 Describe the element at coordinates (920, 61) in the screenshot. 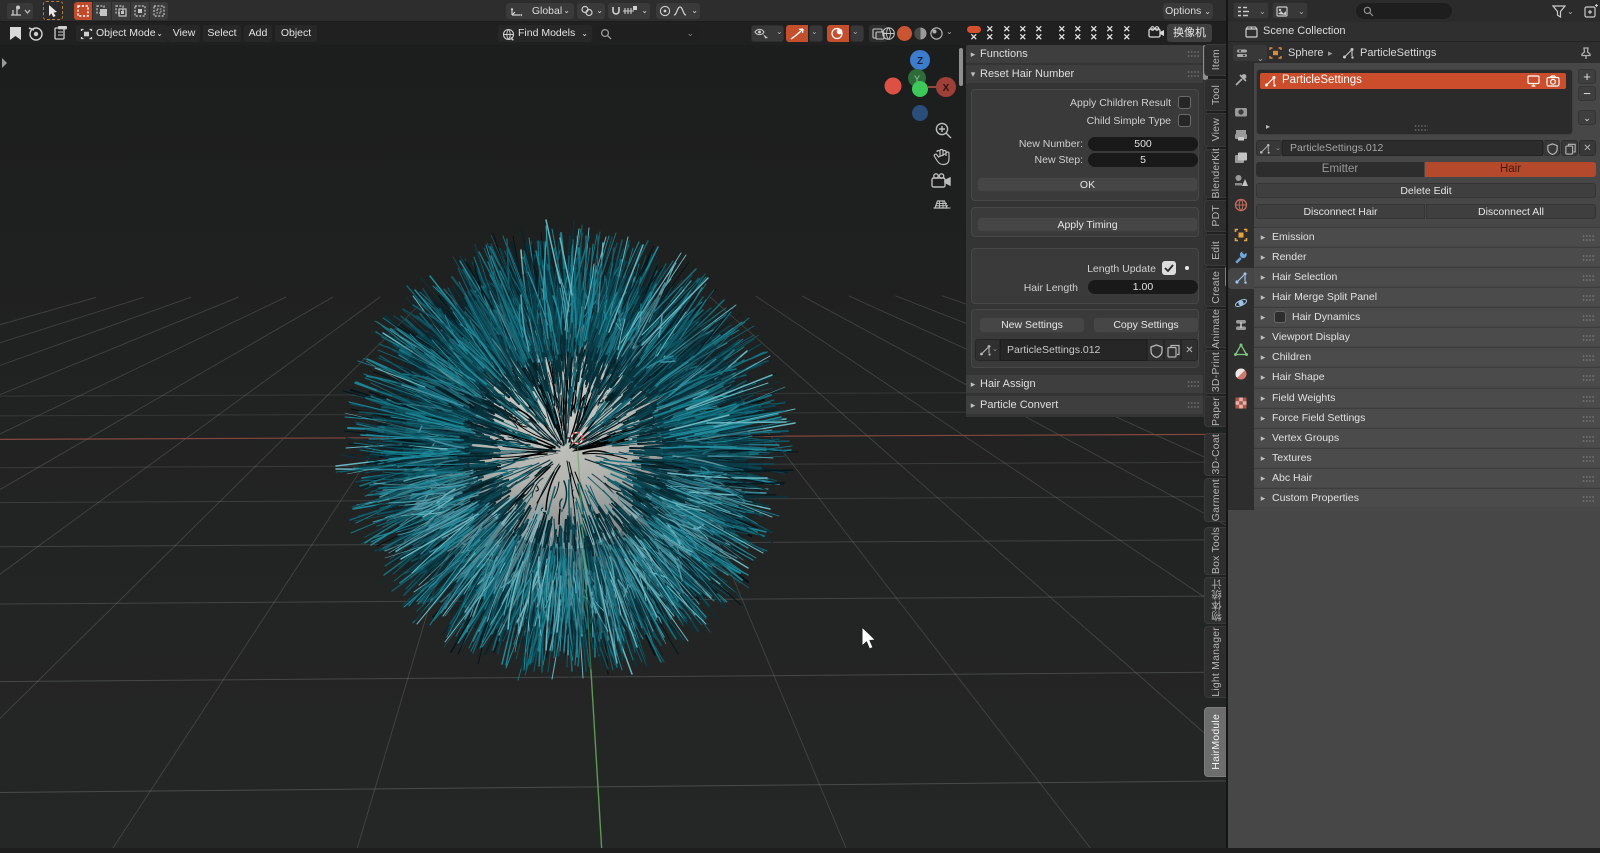

I see `svg-text: Z` at that location.